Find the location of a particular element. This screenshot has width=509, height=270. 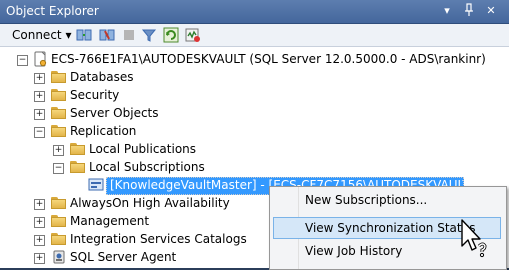

connect-button: Connect ▾ is located at coordinates (41, 35).